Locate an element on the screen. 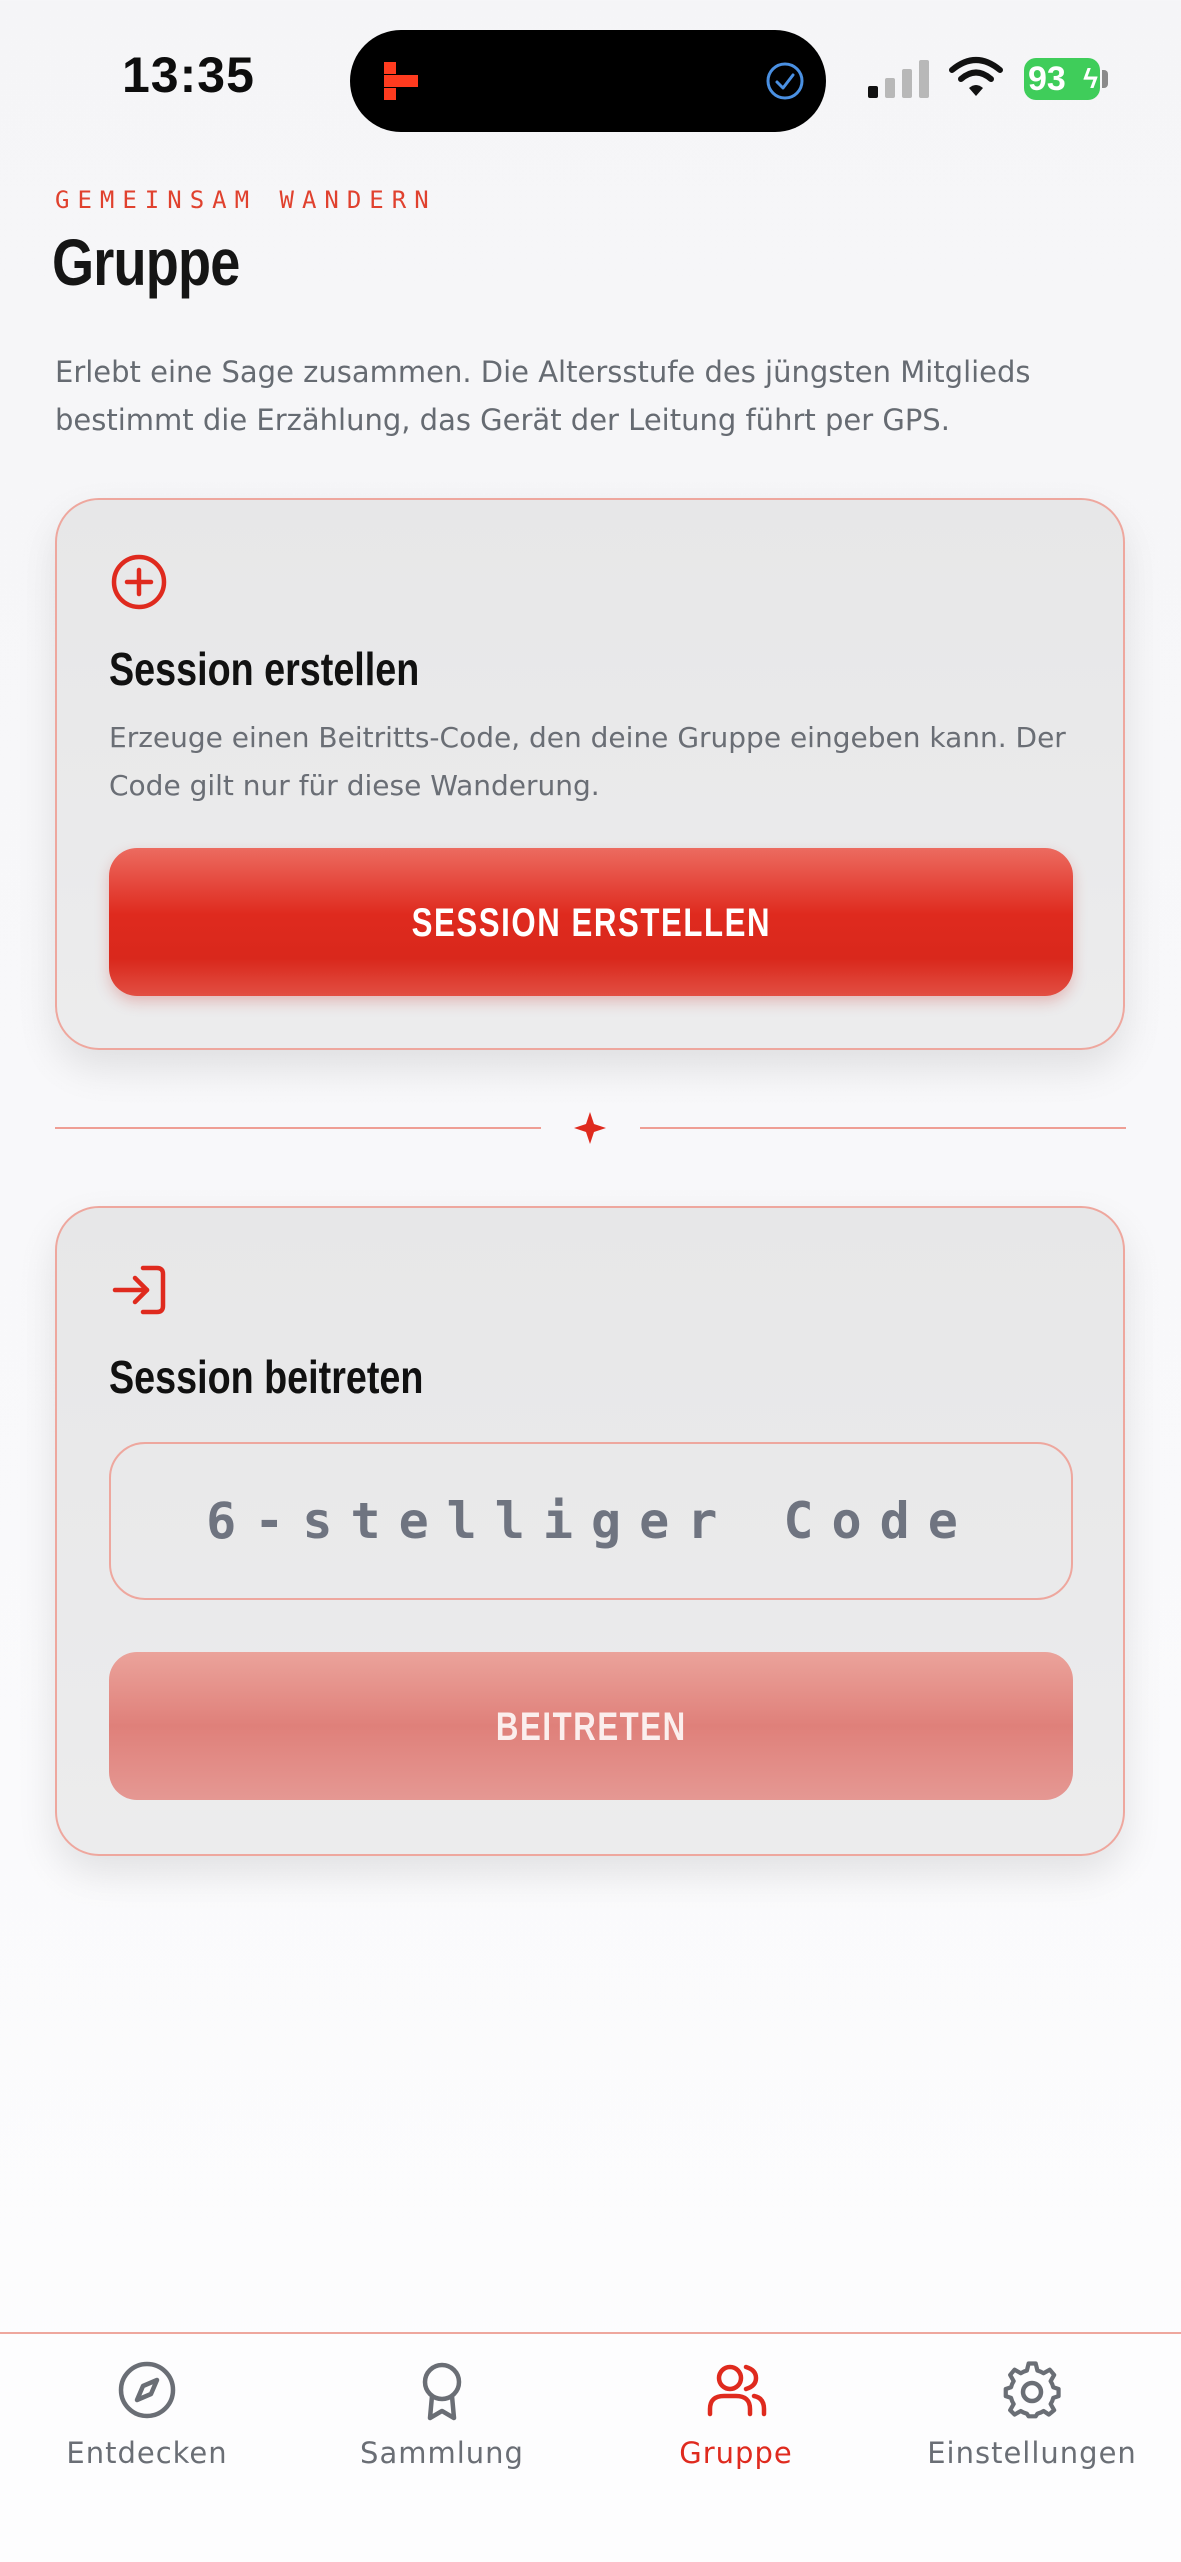 The image size is (1181, 2562). tab-einstellungen: Einstellungen is located at coordinates (1032, 2414).